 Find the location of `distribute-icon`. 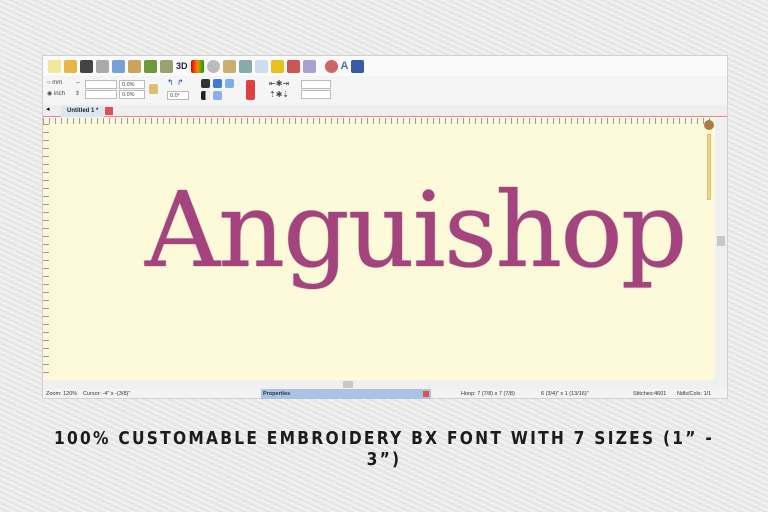

distribute-icon is located at coordinates (229, 83).